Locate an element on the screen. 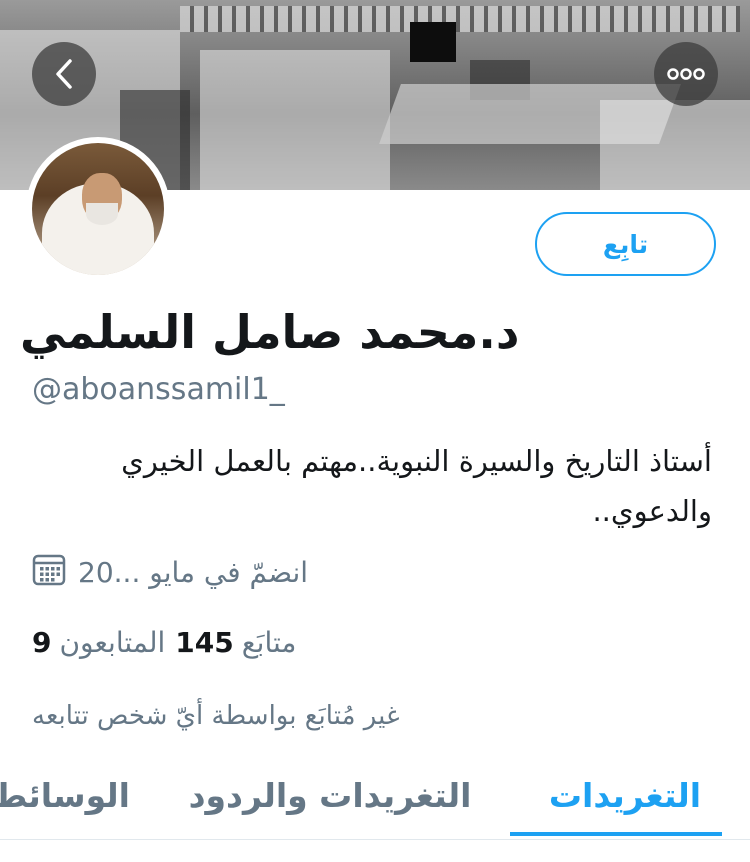 Image resolution: width=750 pixels, height=862 pixels. banner-kaaba is located at coordinates (433, 42).